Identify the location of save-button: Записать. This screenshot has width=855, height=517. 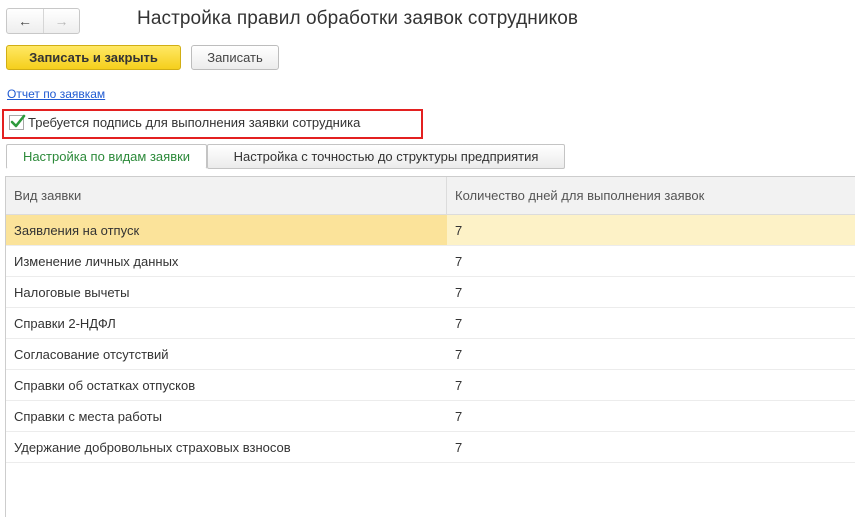
(235, 57).